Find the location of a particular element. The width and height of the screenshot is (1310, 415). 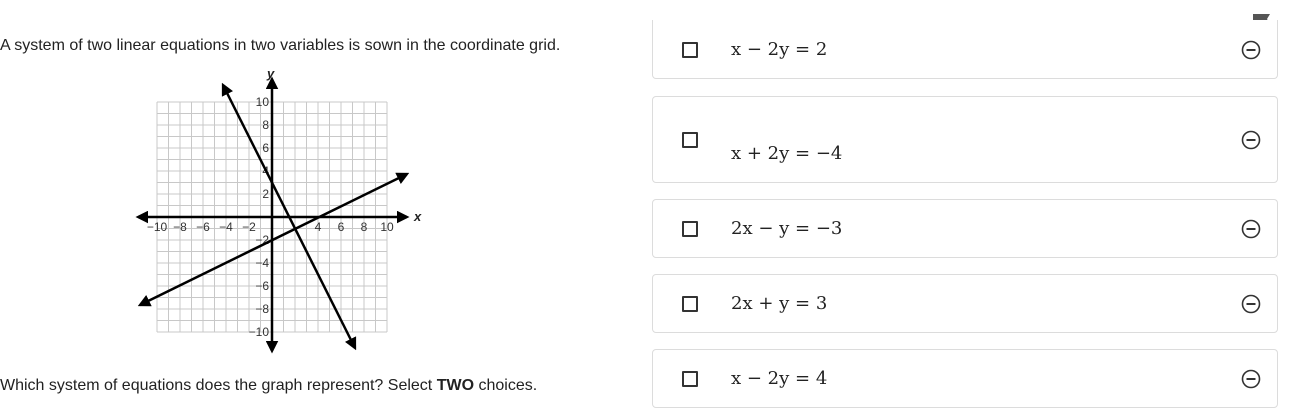

question-after: choices. is located at coordinates (506, 385).